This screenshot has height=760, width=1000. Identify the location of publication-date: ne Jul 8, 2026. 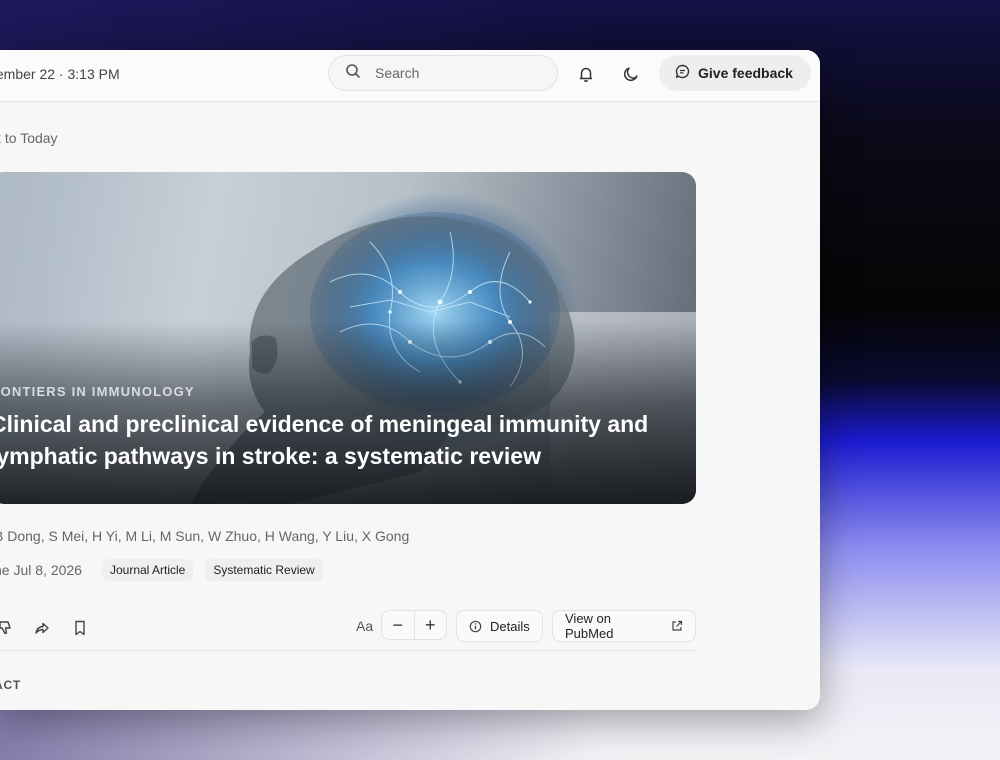
(41, 570).